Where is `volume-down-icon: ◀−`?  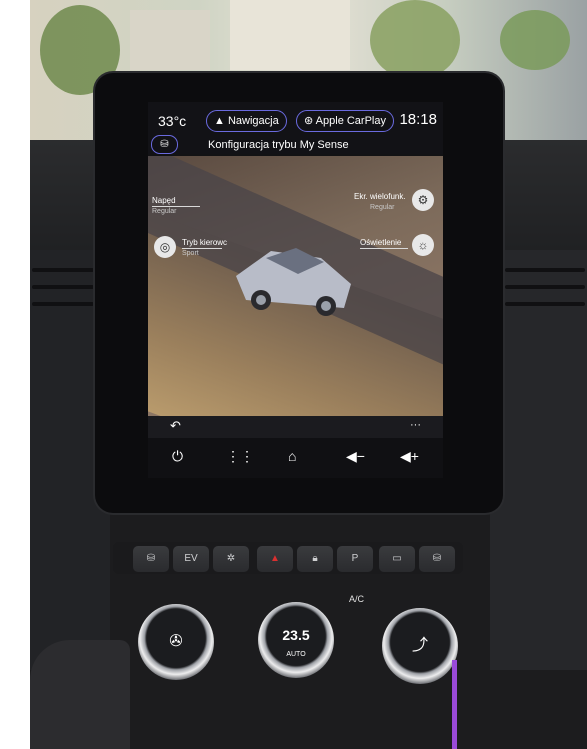 volume-down-icon: ◀− is located at coordinates (355, 456).